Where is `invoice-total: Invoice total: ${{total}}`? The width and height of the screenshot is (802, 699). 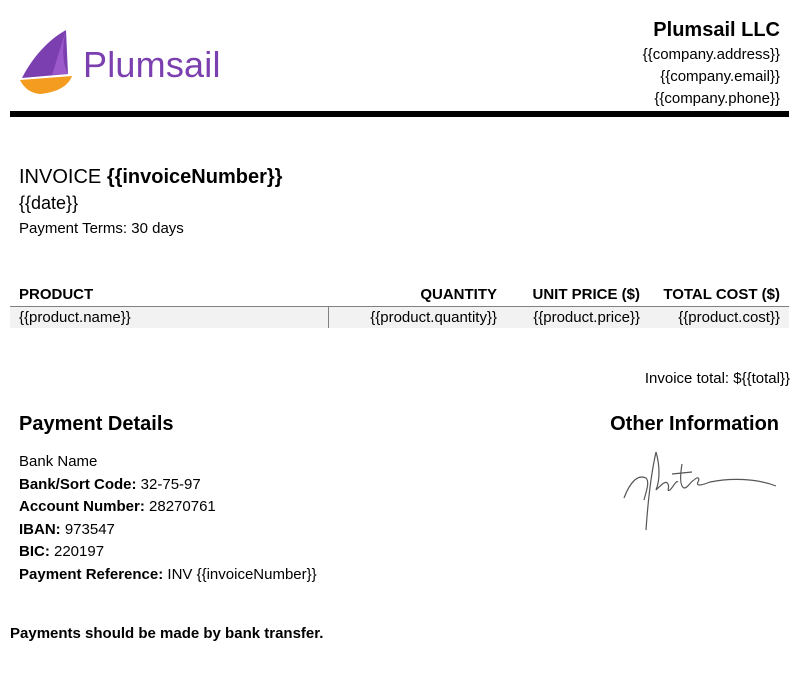 invoice-total: Invoice total: ${{total}} is located at coordinates (717, 378).